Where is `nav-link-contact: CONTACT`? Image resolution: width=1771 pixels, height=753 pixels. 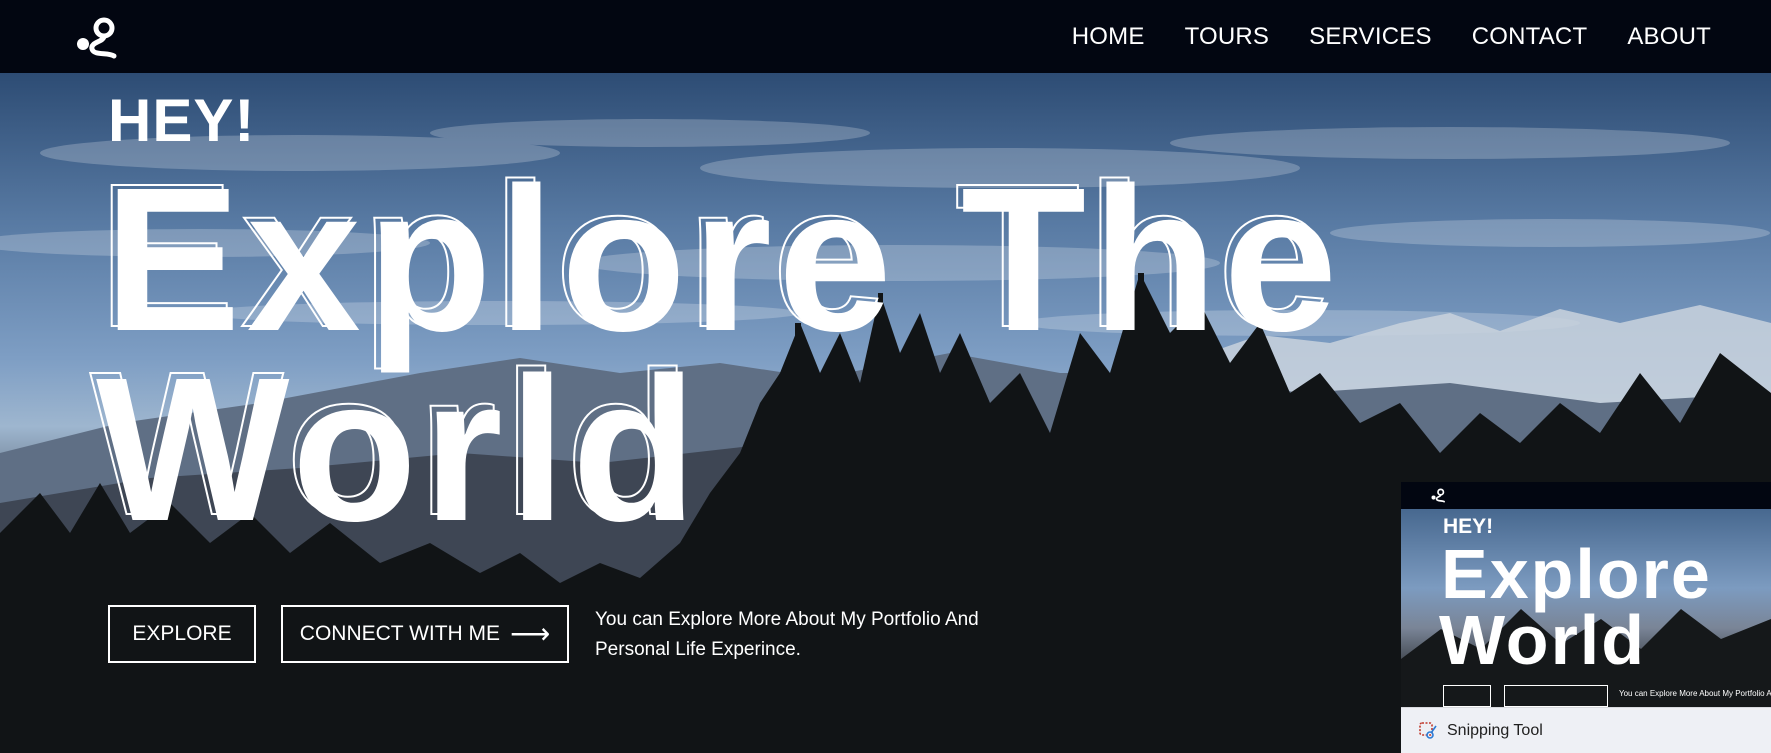 nav-link-contact: CONTACT is located at coordinates (1530, 37).